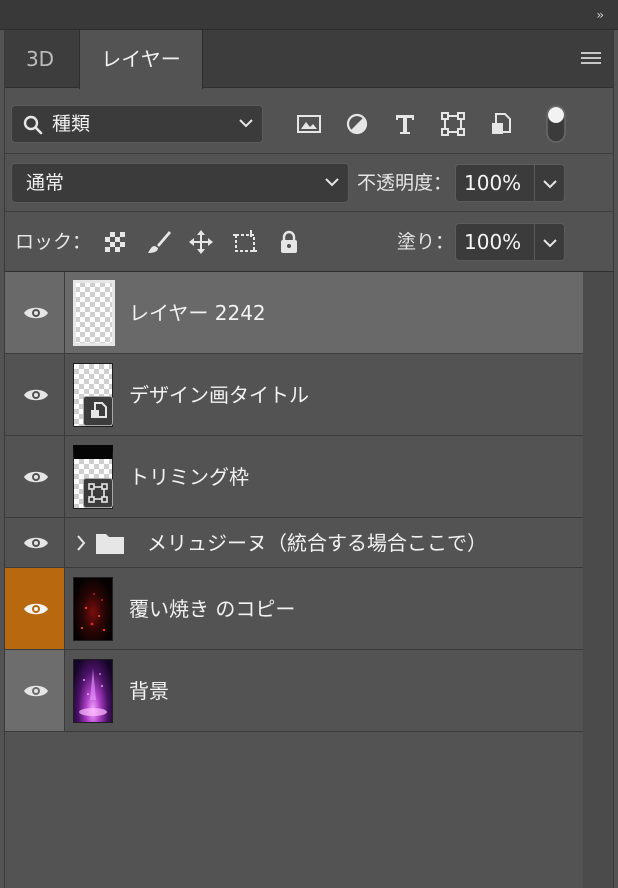  Describe the element at coordinates (115, 242) in the screenshot. I see `lock-transparent-pixels-icon` at that location.